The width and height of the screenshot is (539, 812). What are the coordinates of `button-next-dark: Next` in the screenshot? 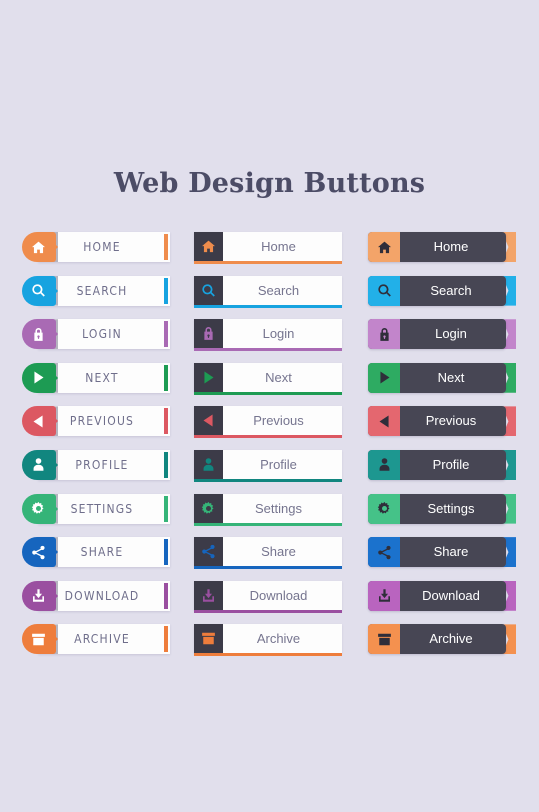 It's located at (442, 377).